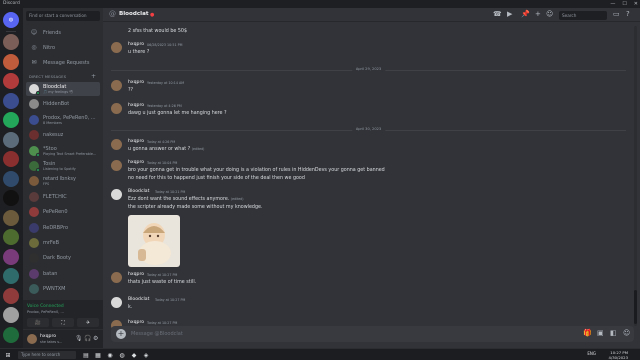  What do you see at coordinates (98, 355) in the screenshot?
I see `explorer-icon: ▦` at bounding box center [98, 355].